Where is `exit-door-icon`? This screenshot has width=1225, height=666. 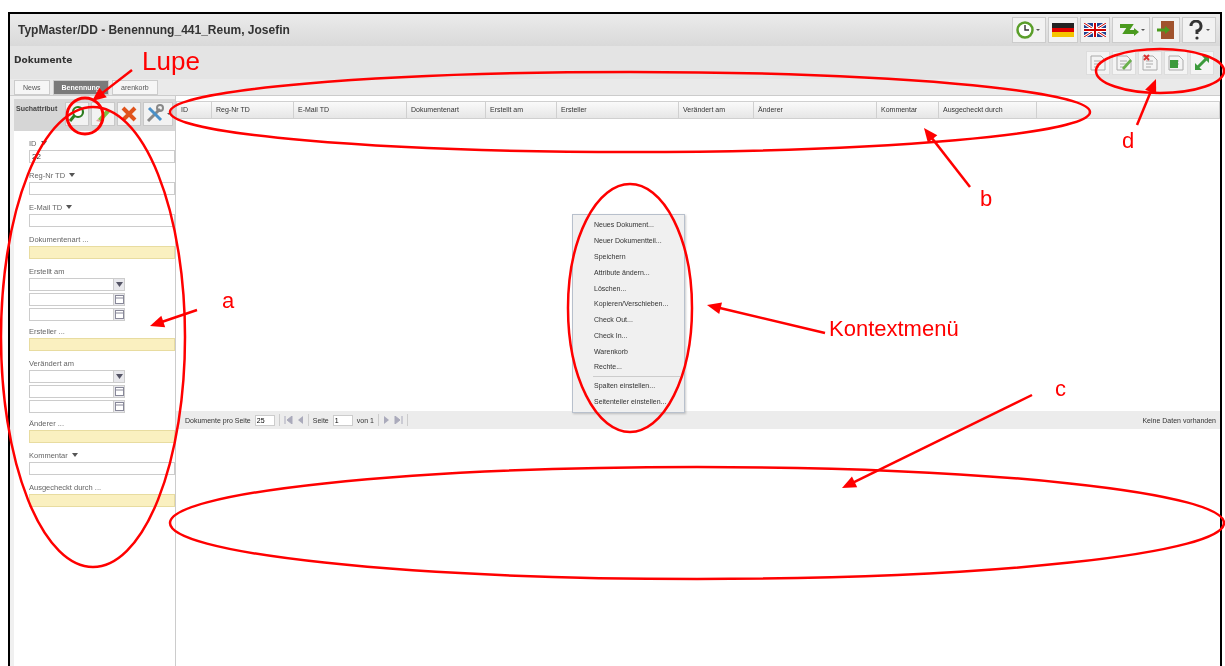
exit-door-icon is located at coordinates (1166, 30).